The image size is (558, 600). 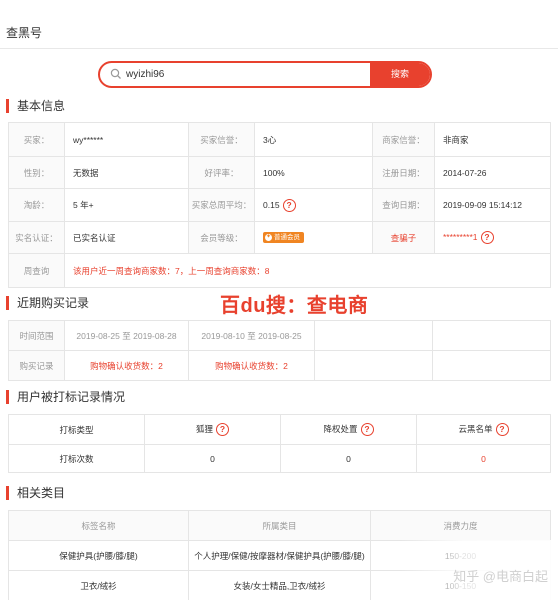 What do you see at coordinates (313, 205) in the screenshot?
I see `weekly-average-cell: 0.15?` at bounding box center [313, 205].